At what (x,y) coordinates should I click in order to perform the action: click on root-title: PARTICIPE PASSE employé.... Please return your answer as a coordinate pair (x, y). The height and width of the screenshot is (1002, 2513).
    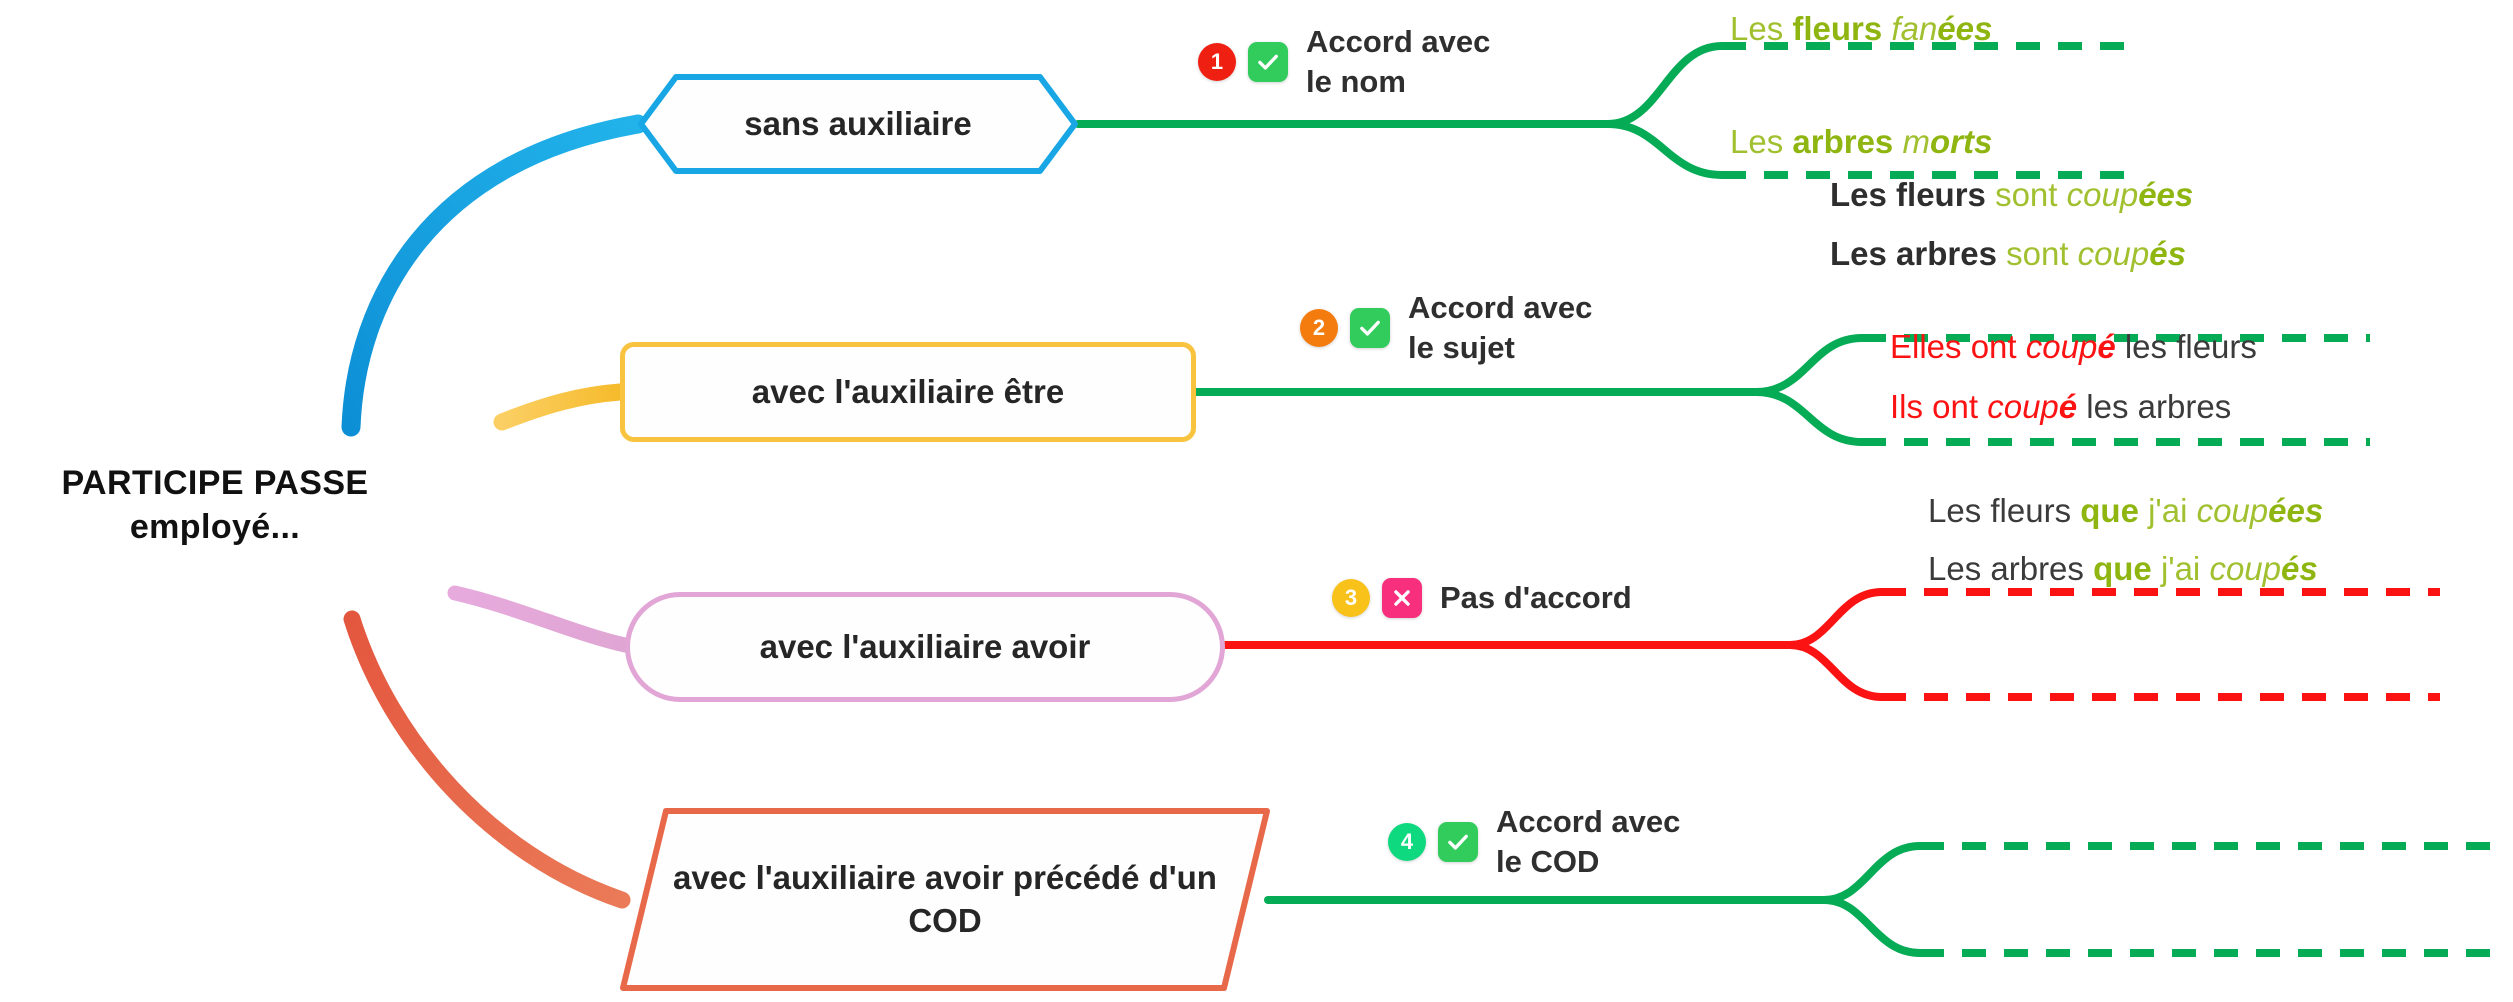
    Looking at the image, I should click on (215, 505).